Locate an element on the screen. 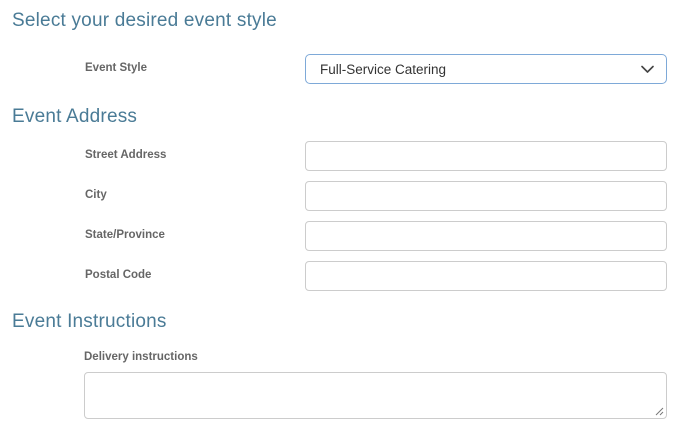  form-row-state-province: State/Province is located at coordinates (376, 236).